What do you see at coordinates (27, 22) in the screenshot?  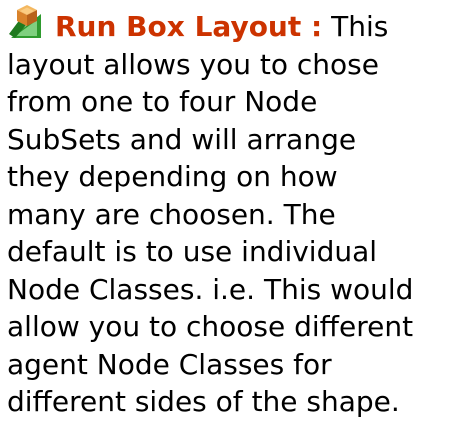 I see `node-box-icon` at bounding box center [27, 22].